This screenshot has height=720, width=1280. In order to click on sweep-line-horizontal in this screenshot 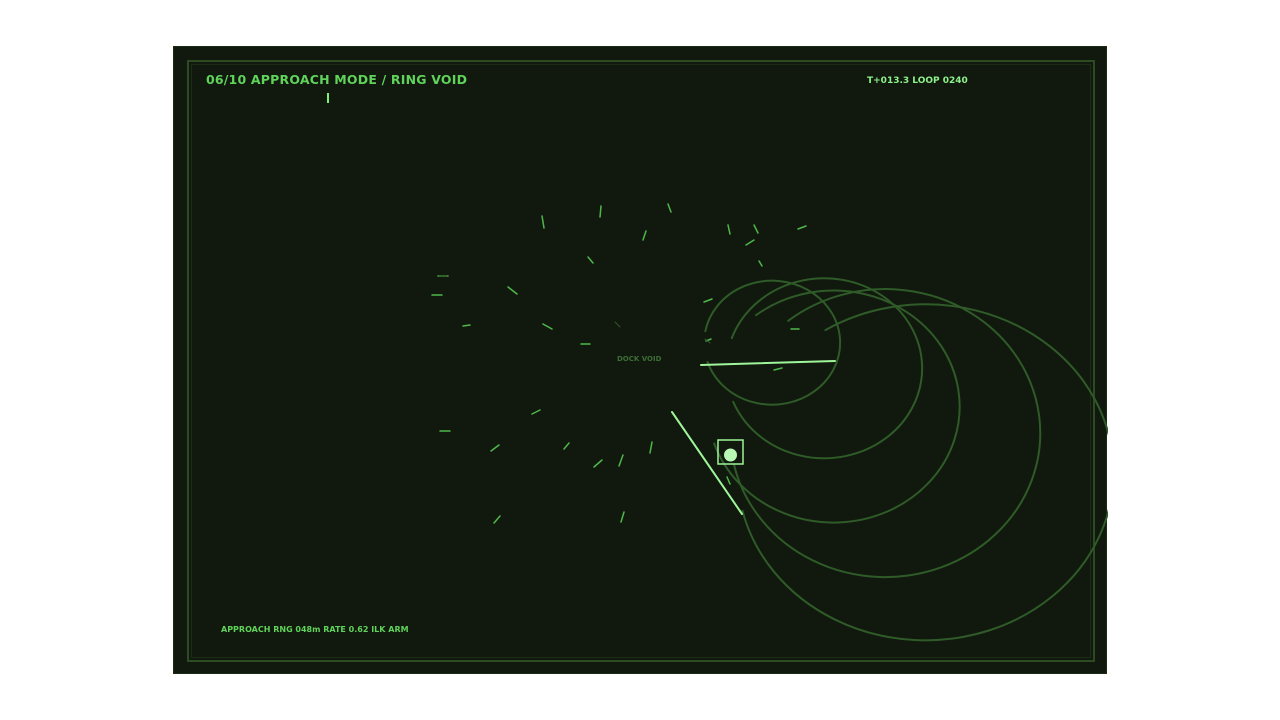, I will do `click(768, 363)`.